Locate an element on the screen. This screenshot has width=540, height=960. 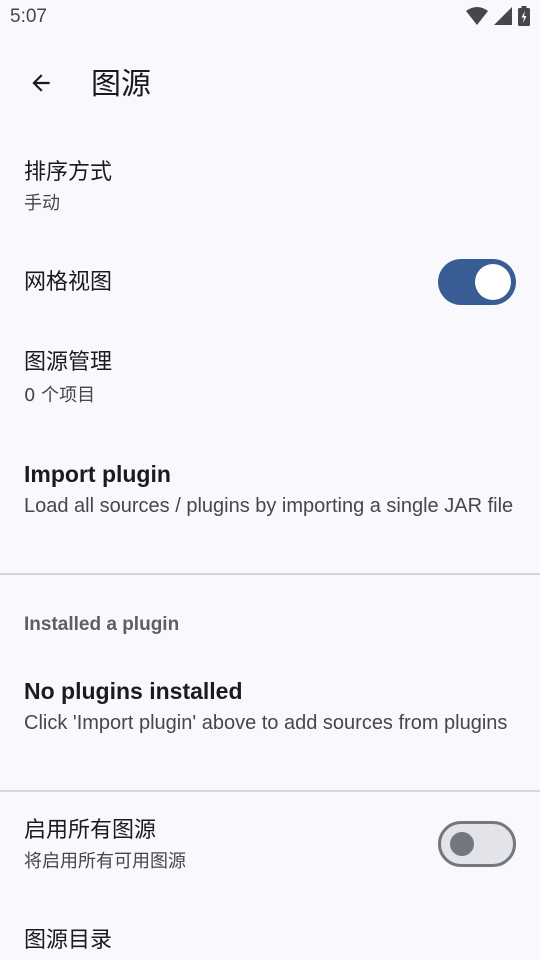
sort-order-preference: 排序方式 手动 is located at coordinates (270, 192).